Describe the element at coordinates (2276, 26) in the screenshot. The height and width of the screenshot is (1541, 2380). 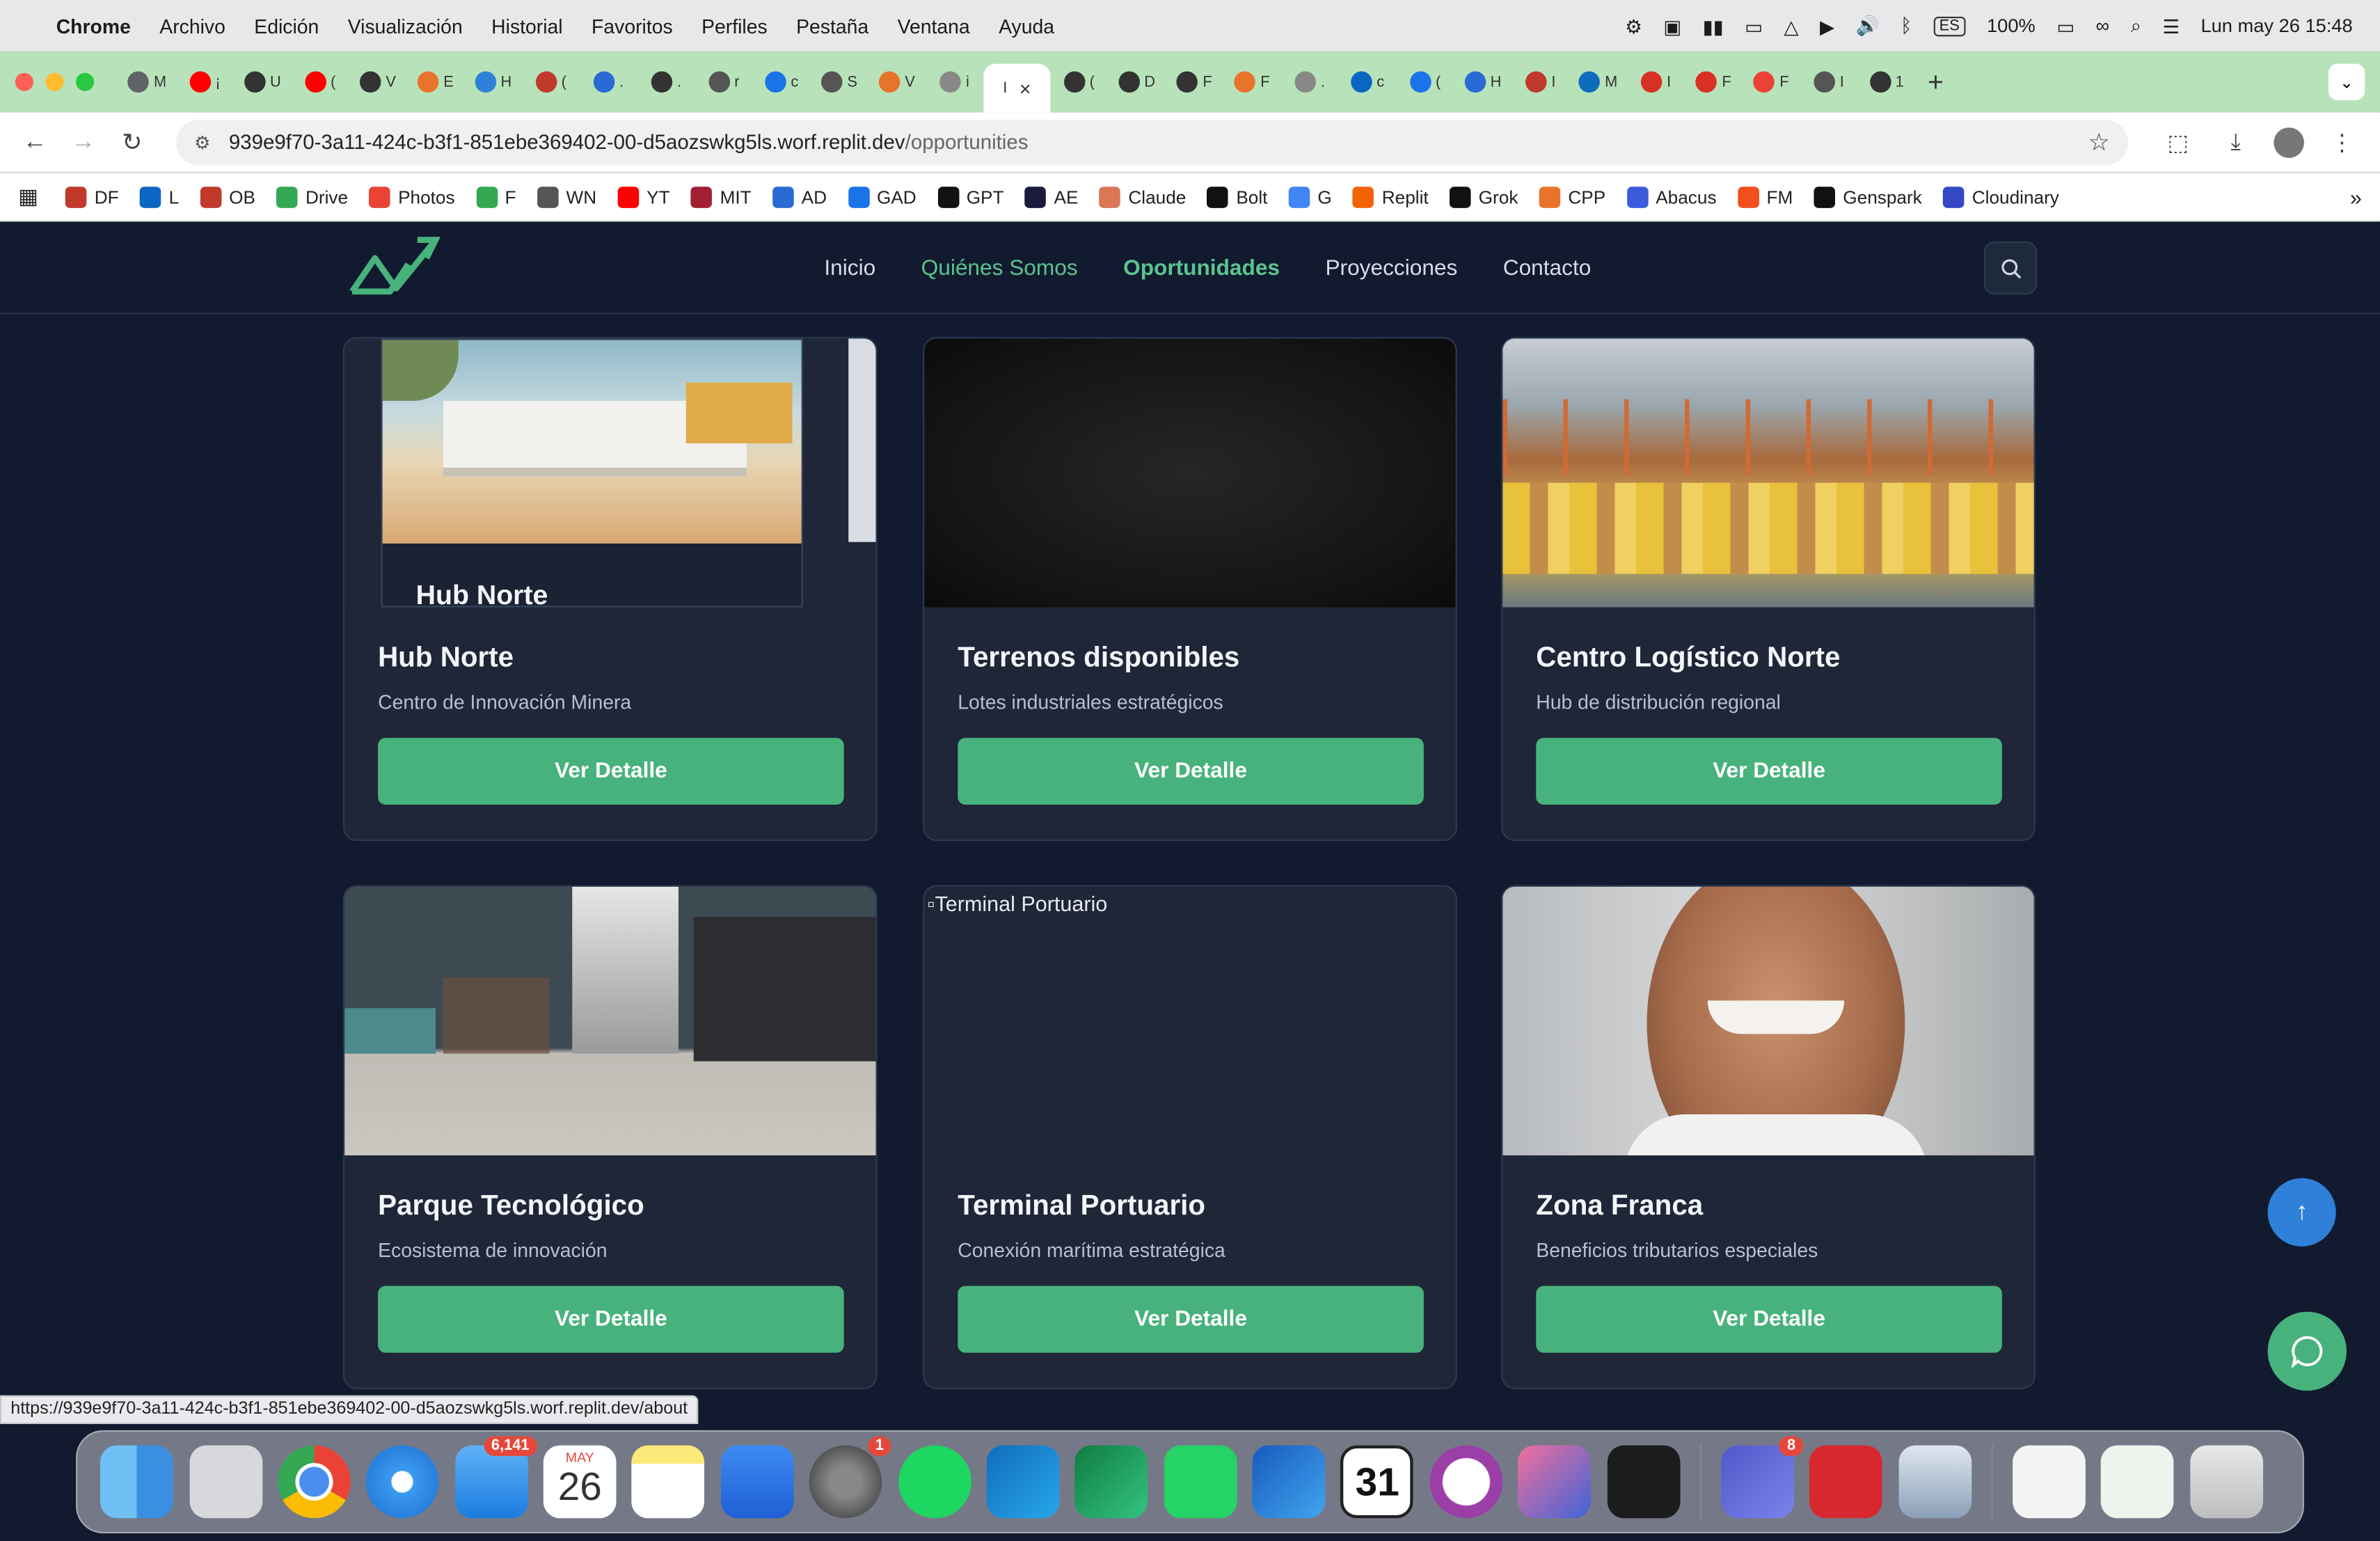
I see `menubar-clock: Lun may 26 15:48` at that location.